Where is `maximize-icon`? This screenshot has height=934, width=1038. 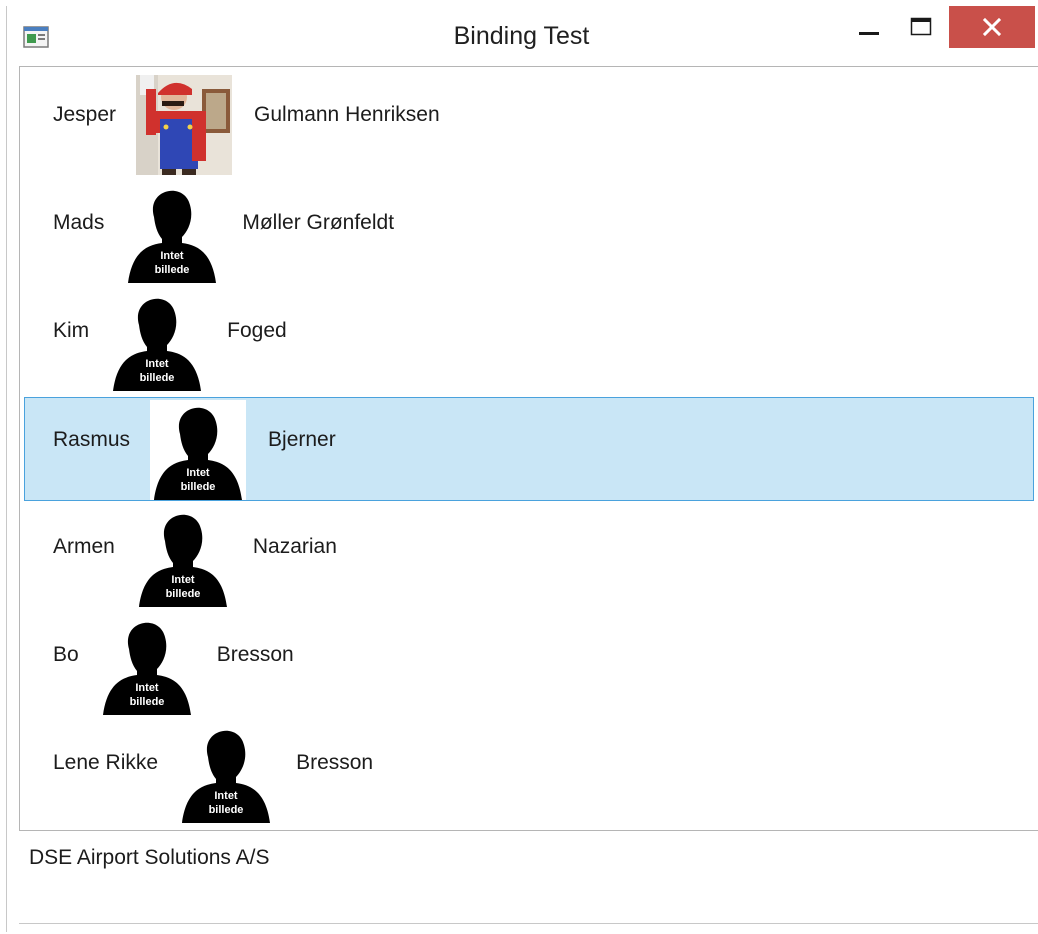 maximize-icon is located at coordinates (921, 26).